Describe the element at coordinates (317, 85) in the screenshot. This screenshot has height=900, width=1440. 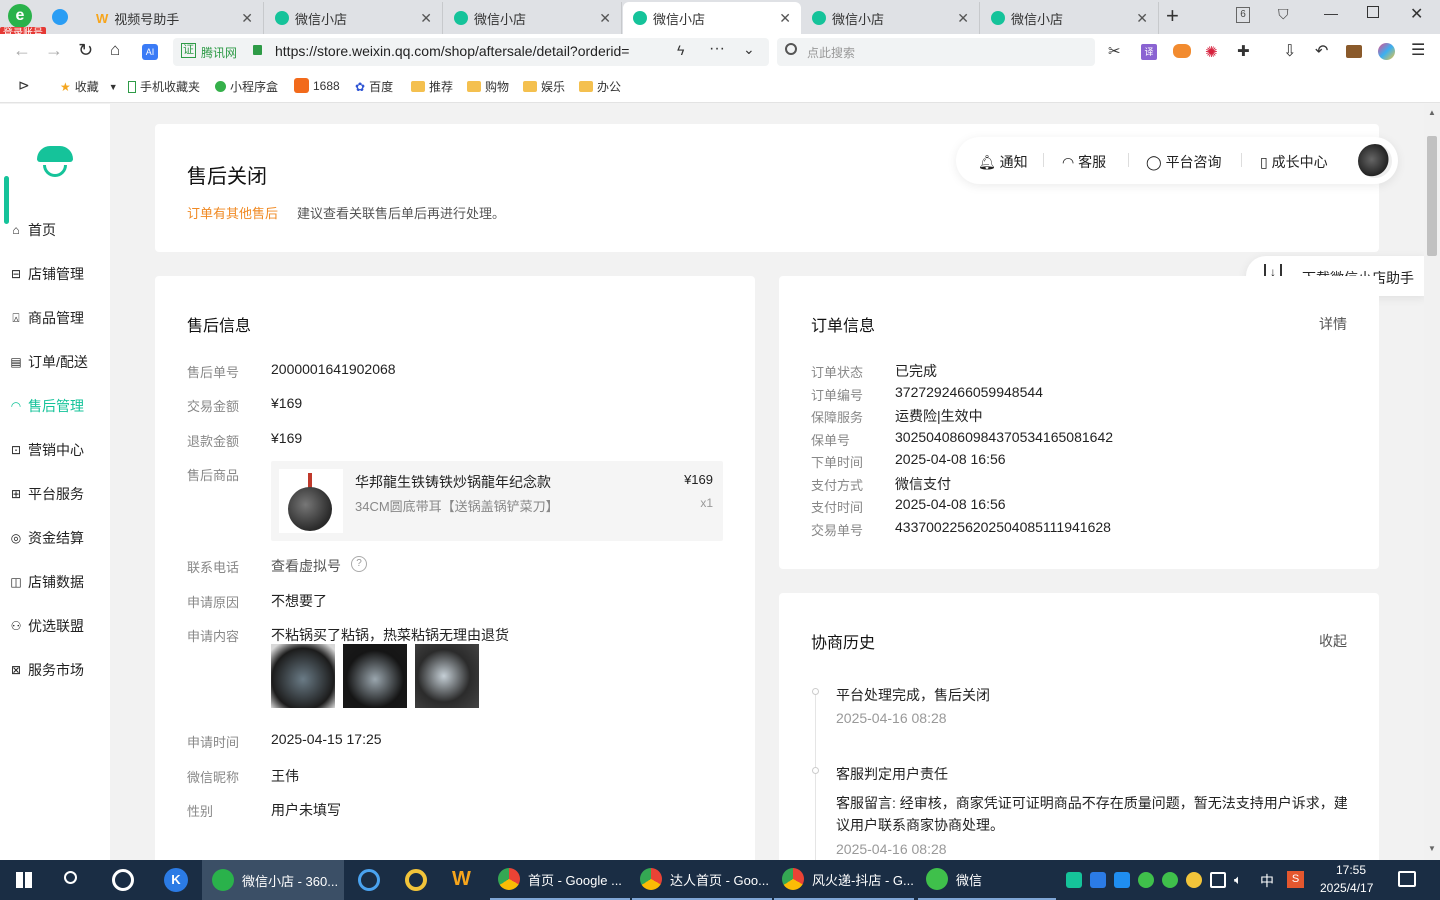
I see `bookmark-1688: 1688` at that location.